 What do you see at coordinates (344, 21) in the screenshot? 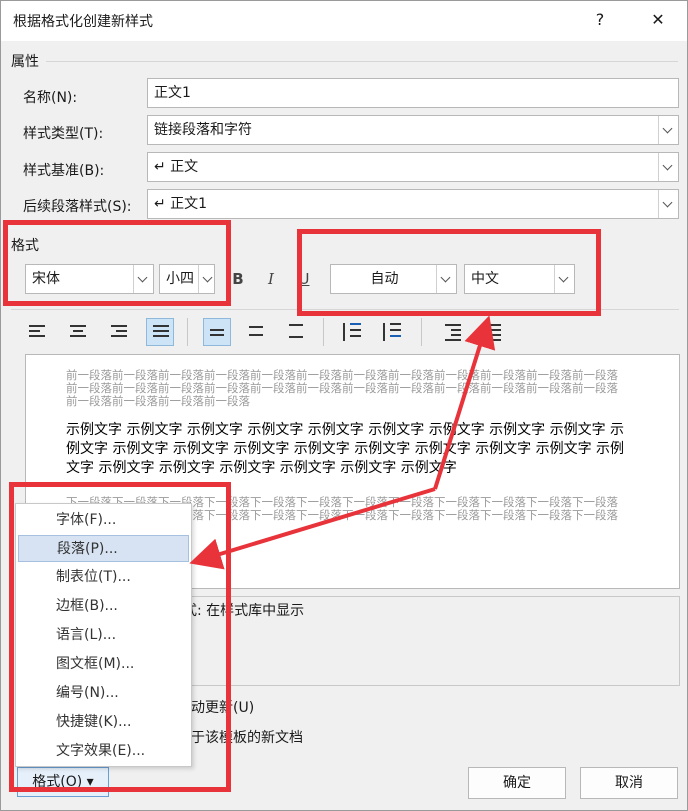
I see `title-bar: 根据格式化创建新样式 ? ✕` at bounding box center [344, 21].